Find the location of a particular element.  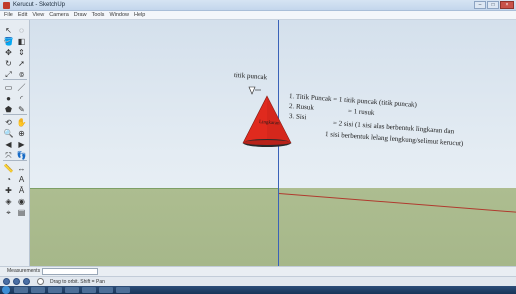

menu-window: Window is located at coordinates (119, 15).